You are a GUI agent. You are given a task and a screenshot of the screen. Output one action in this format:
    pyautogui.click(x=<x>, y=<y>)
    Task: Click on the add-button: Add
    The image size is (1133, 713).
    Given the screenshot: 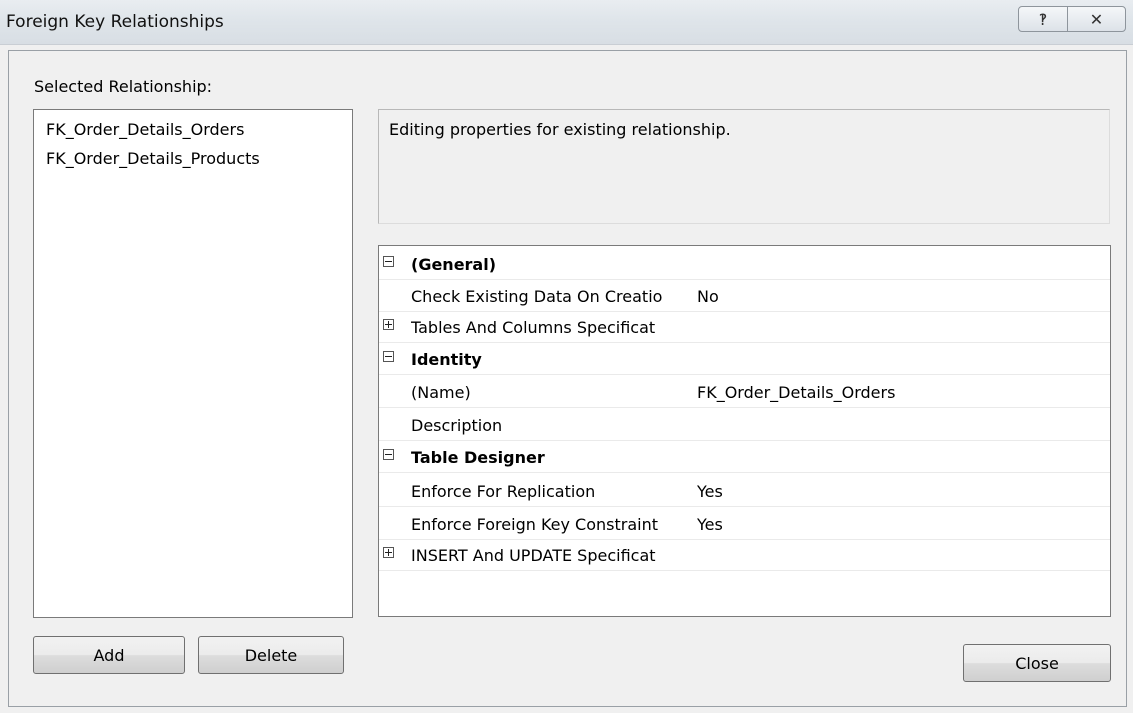 What is the action you would take?
    pyautogui.click(x=109, y=655)
    